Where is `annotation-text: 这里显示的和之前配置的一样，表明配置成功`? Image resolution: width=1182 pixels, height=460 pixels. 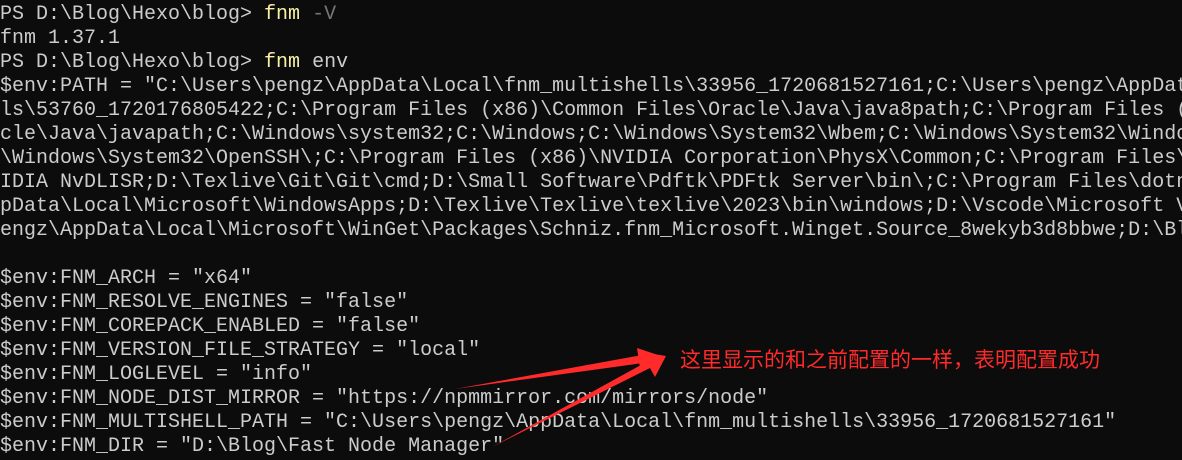
annotation-text: 这里显示的和之前配置的一样，表明配置成功 is located at coordinates (890, 360).